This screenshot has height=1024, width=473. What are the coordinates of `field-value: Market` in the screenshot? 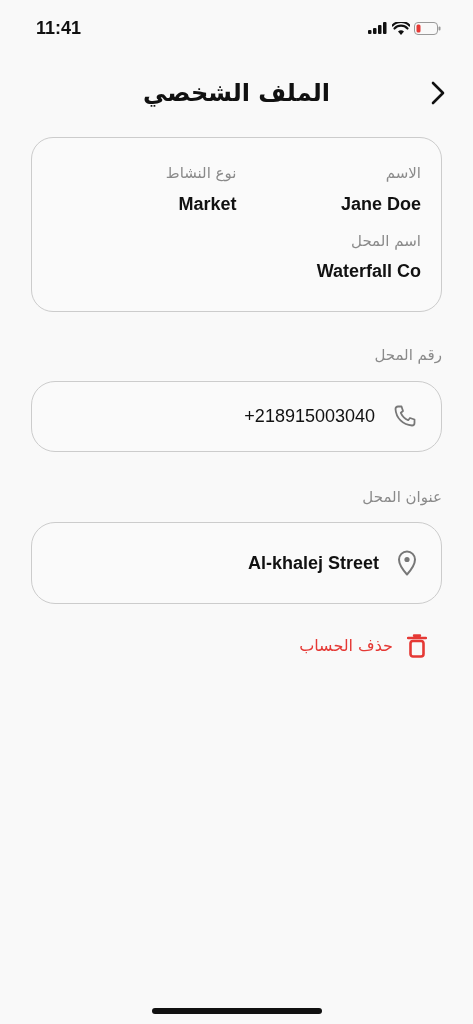 It's located at (207, 204).